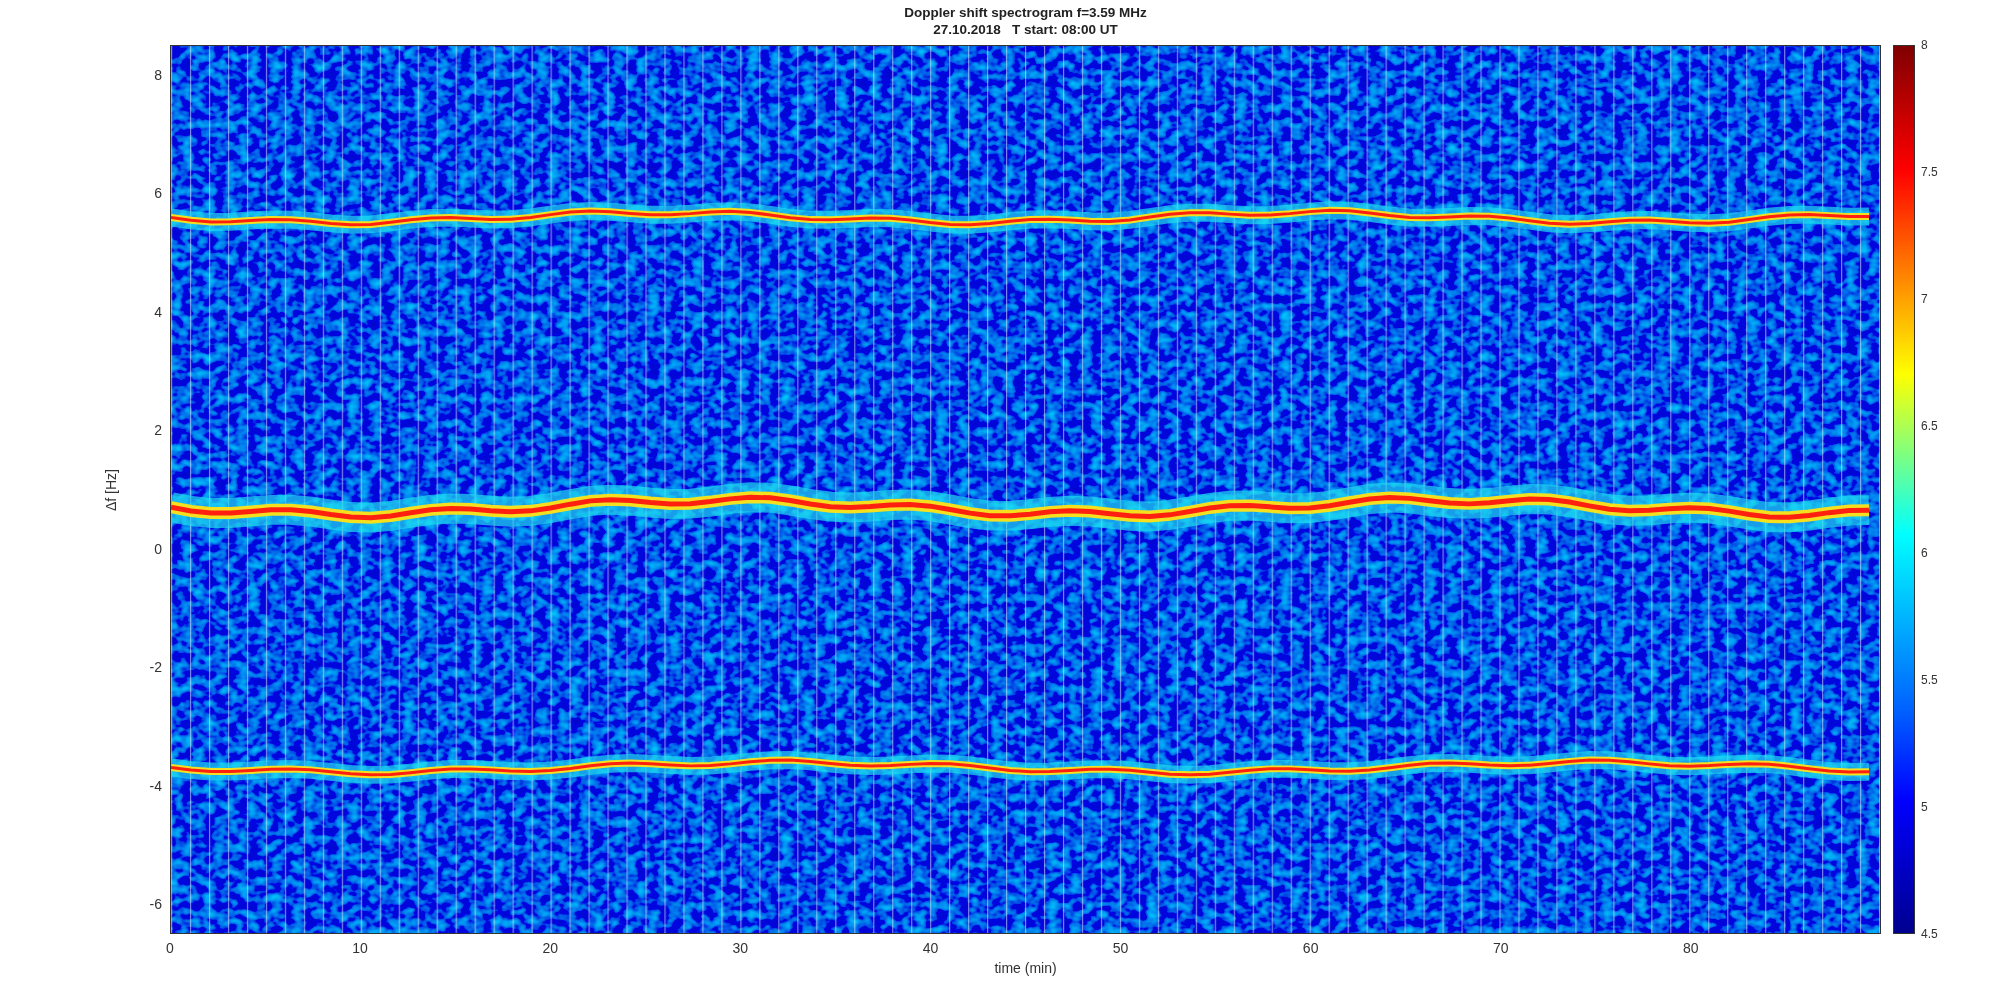  What do you see at coordinates (1929, 172) in the screenshot?
I see `colorbar-tick-label: 7.5` at bounding box center [1929, 172].